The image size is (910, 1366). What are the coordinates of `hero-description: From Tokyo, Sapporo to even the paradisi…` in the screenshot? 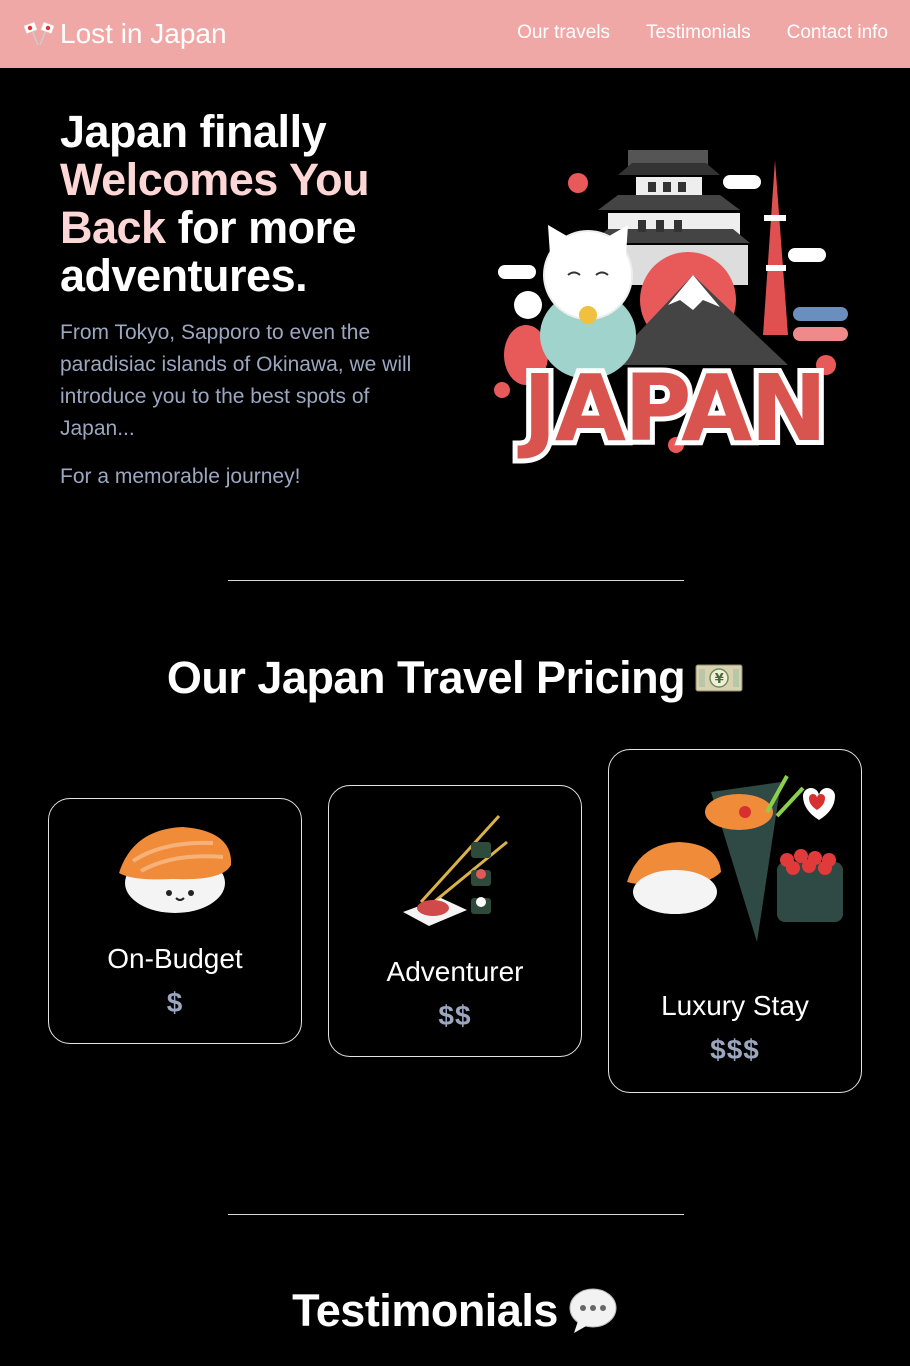 It's located at (236, 380).